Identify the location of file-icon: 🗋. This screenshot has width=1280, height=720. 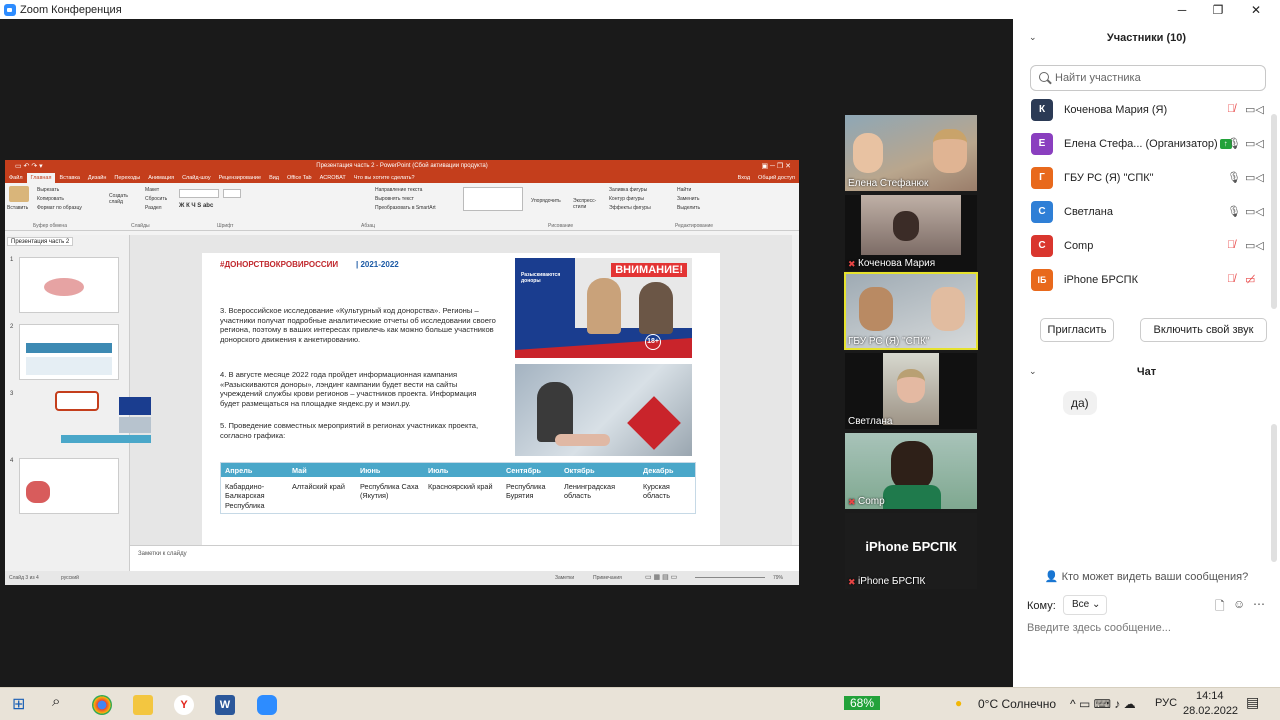
(1220, 607).